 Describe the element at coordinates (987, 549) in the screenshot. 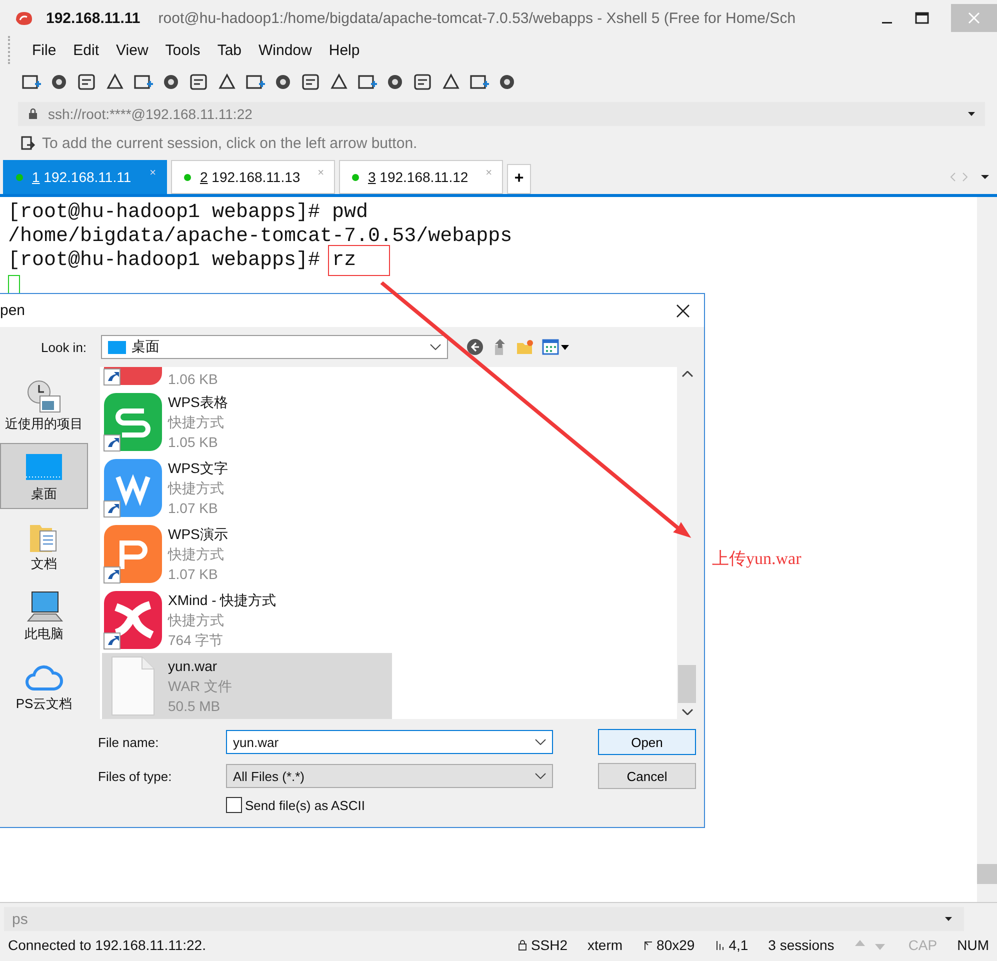

I see `scrollbar` at that location.